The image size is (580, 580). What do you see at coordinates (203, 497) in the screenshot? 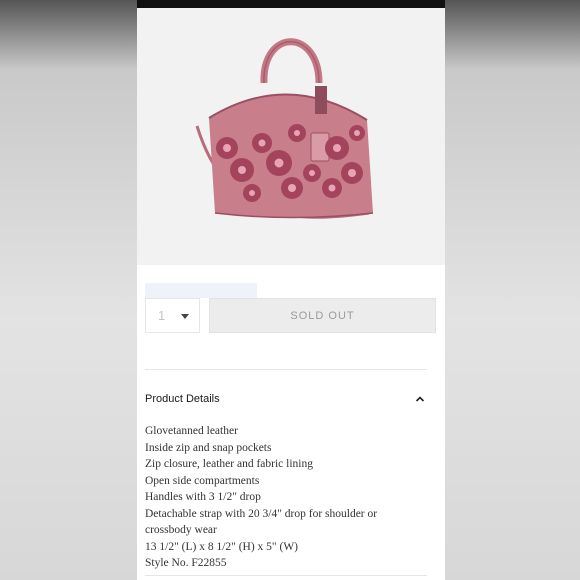
I see `detail-item: Handles with 3 1/2" drop` at bounding box center [203, 497].